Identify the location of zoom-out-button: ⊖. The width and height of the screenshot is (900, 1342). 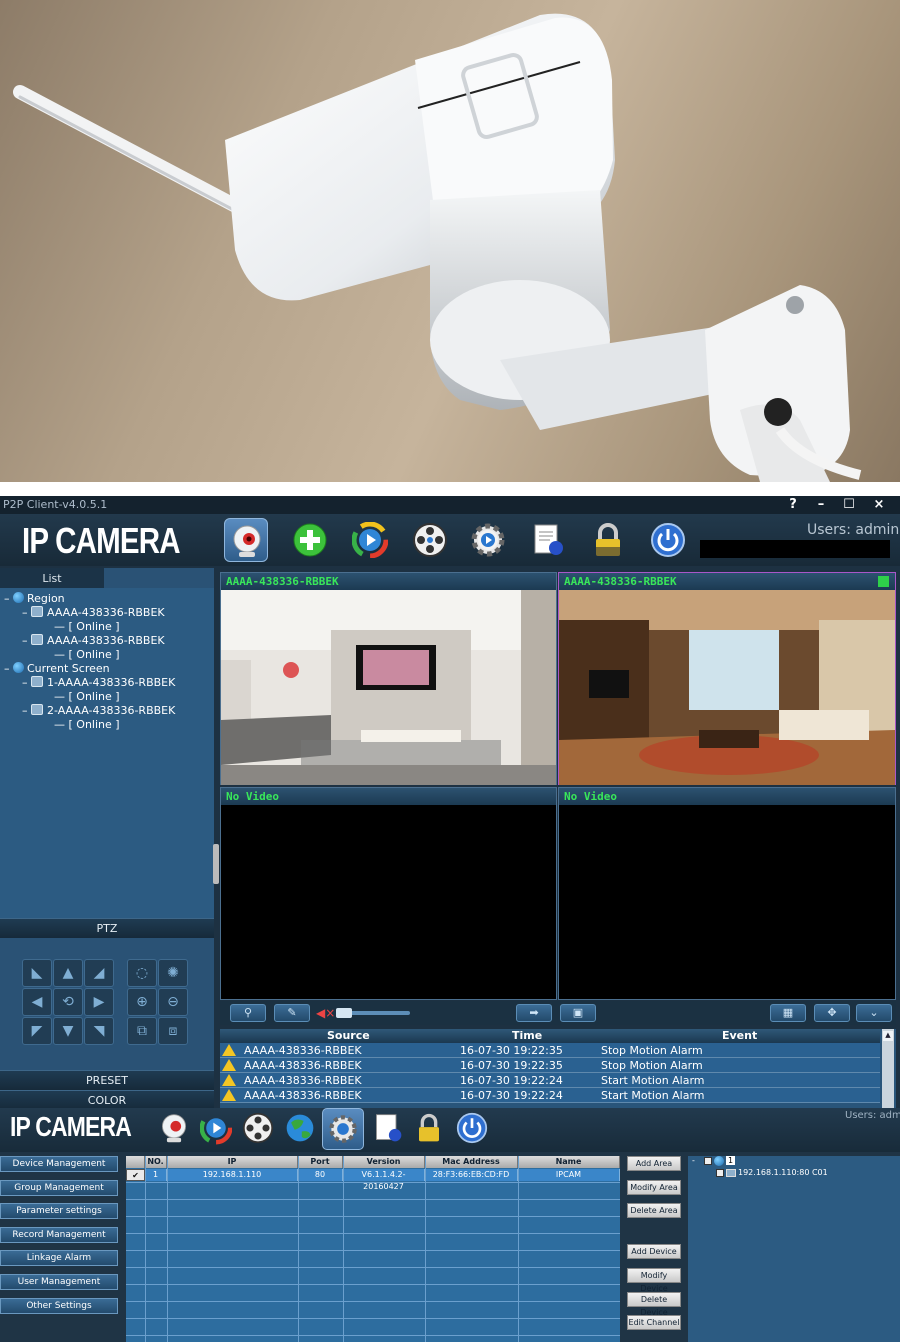
(173, 1002).